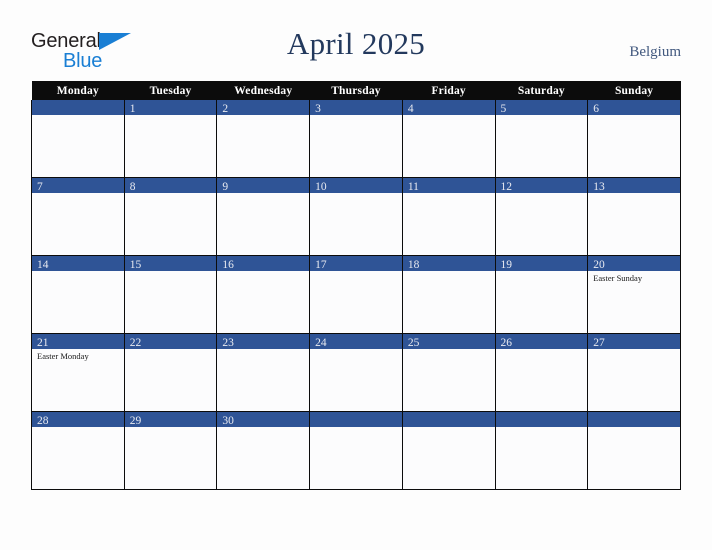 Image resolution: width=712 pixels, height=550 pixels. What do you see at coordinates (78, 216) in the screenshot?
I see `day-cell: 7` at bounding box center [78, 216].